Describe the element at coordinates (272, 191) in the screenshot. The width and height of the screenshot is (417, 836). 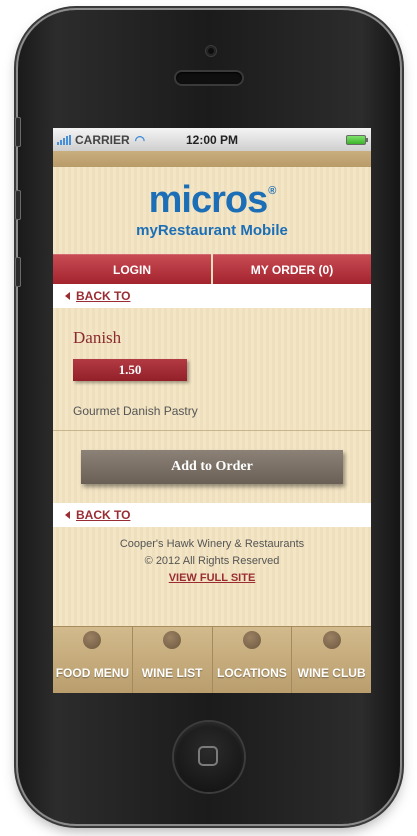
I see `registered-mark: ®` at that location.